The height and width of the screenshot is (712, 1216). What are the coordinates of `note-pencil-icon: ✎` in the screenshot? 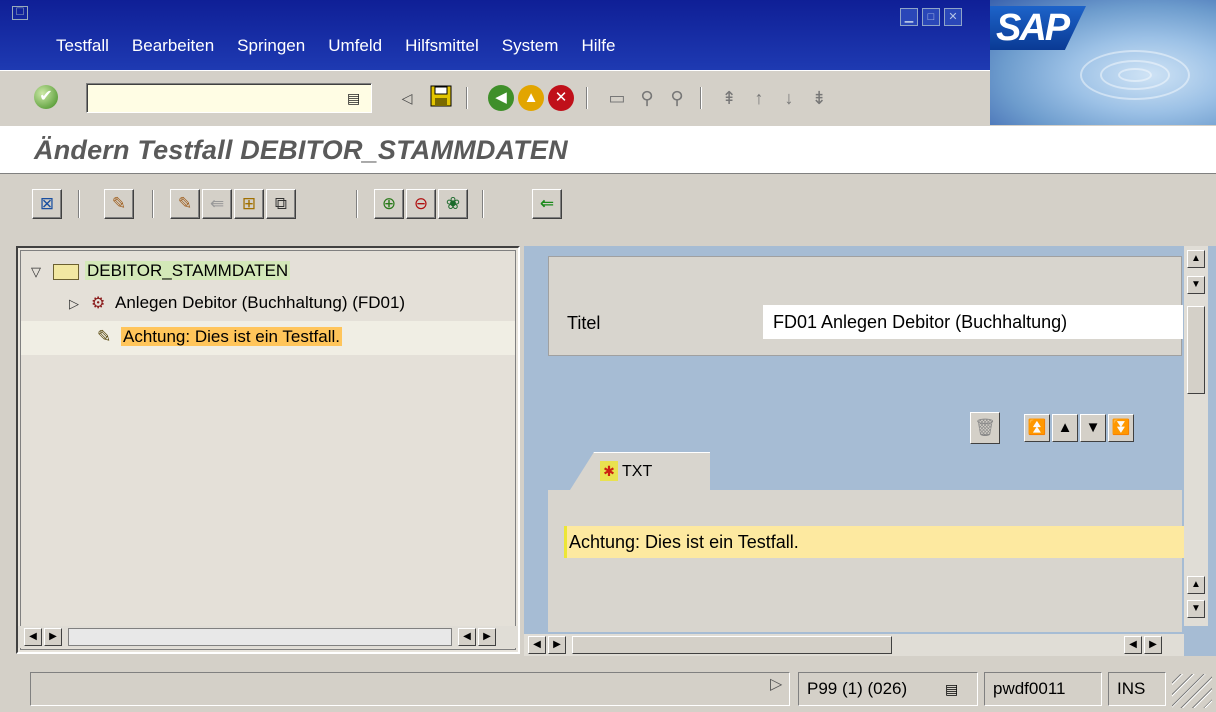 It's located at (104, 336).